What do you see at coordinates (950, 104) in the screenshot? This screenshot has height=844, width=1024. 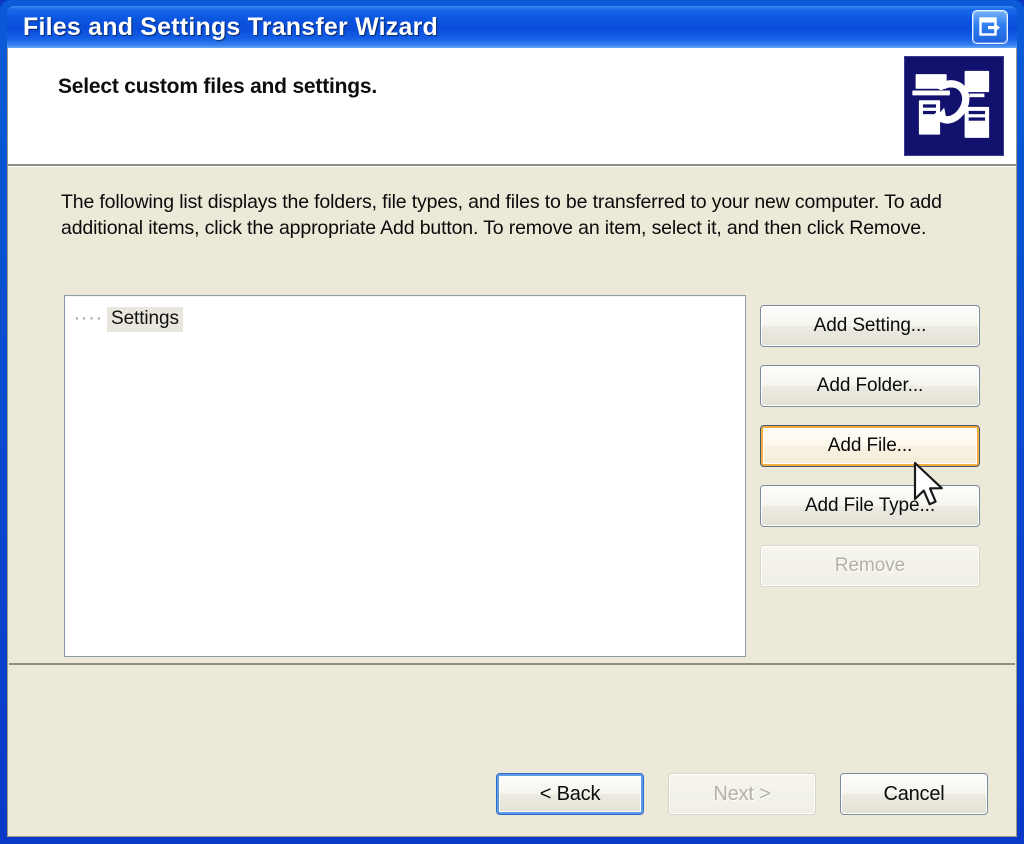 I see `transfer-computers-glyph` at bounding box center [950, 104].